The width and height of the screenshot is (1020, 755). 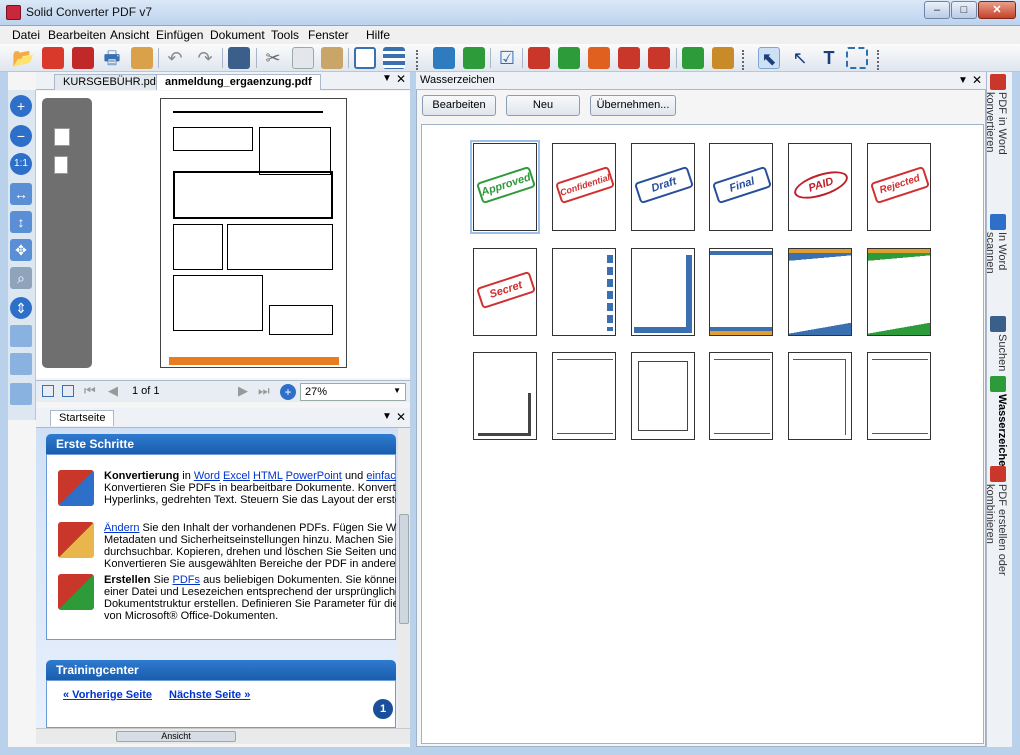 I want to click on print-icon: 🖶, so click(x=112, y=58).